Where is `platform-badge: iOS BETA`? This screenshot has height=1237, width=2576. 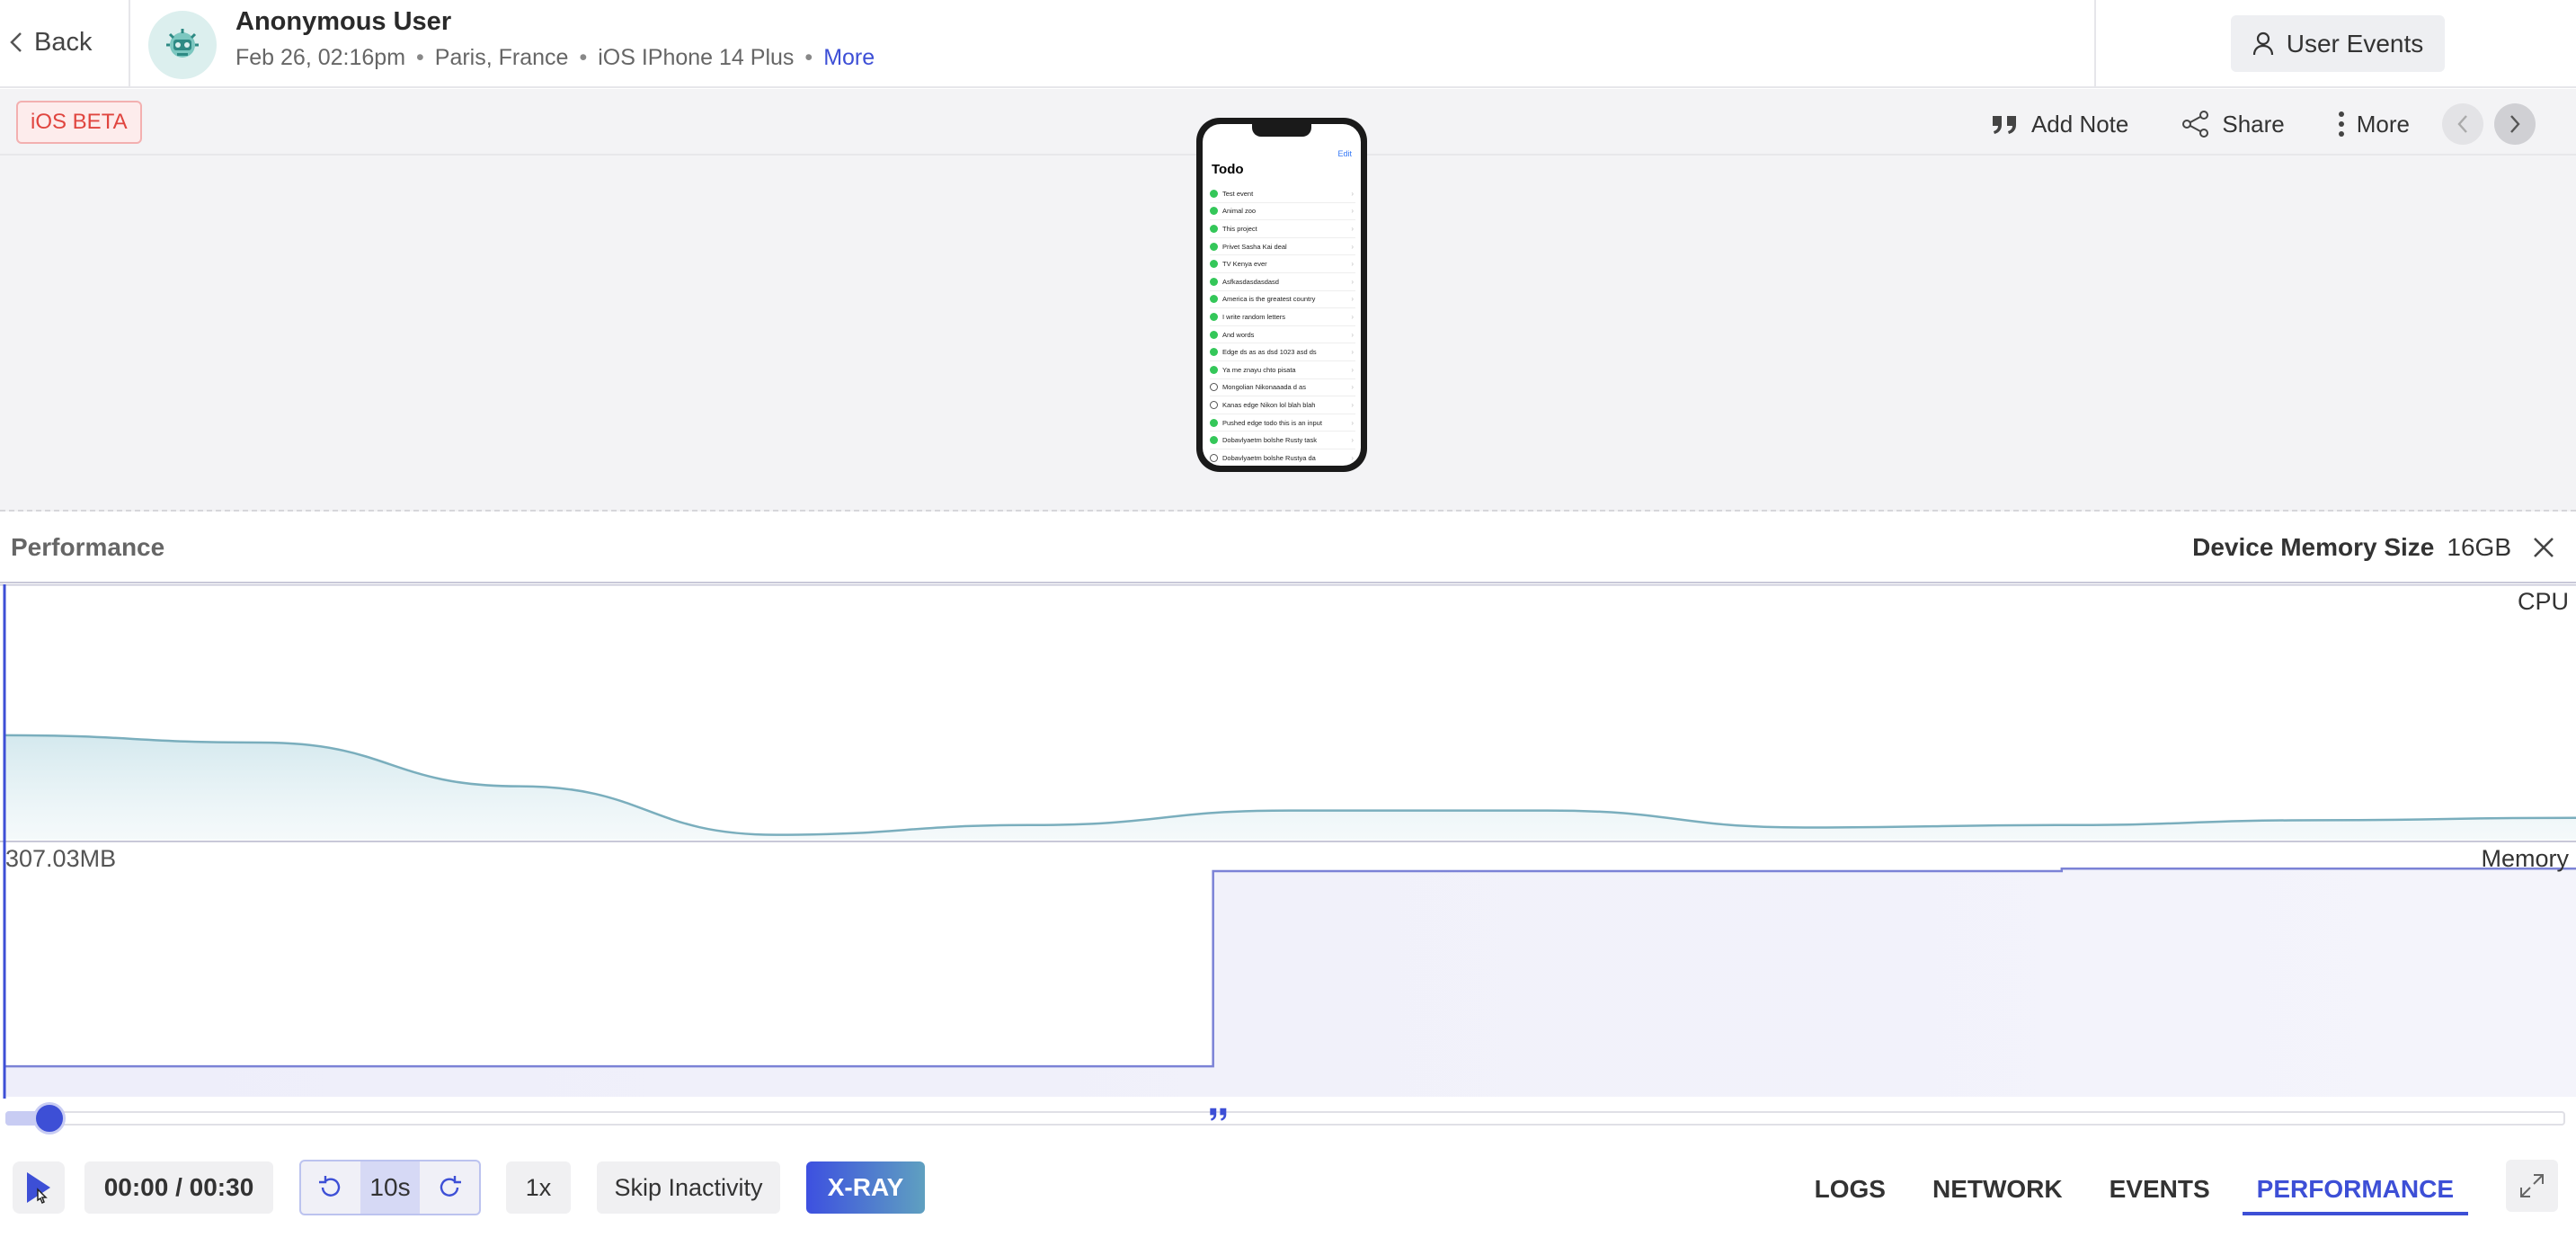
platform-badge: iOS BETA is located at coordinates (79, 122).